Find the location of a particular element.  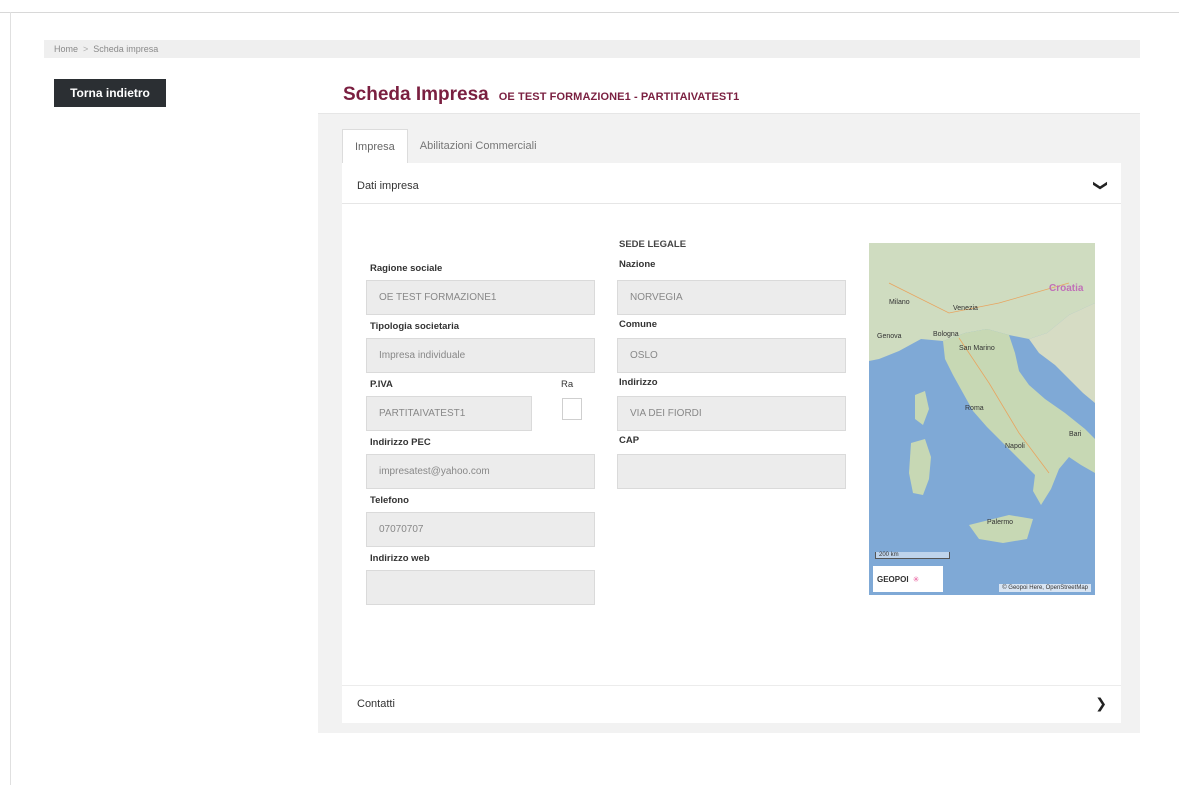

ragione-sociale-field: OE TEST FORMAZIONE1 is located at coordinates (480, 297).